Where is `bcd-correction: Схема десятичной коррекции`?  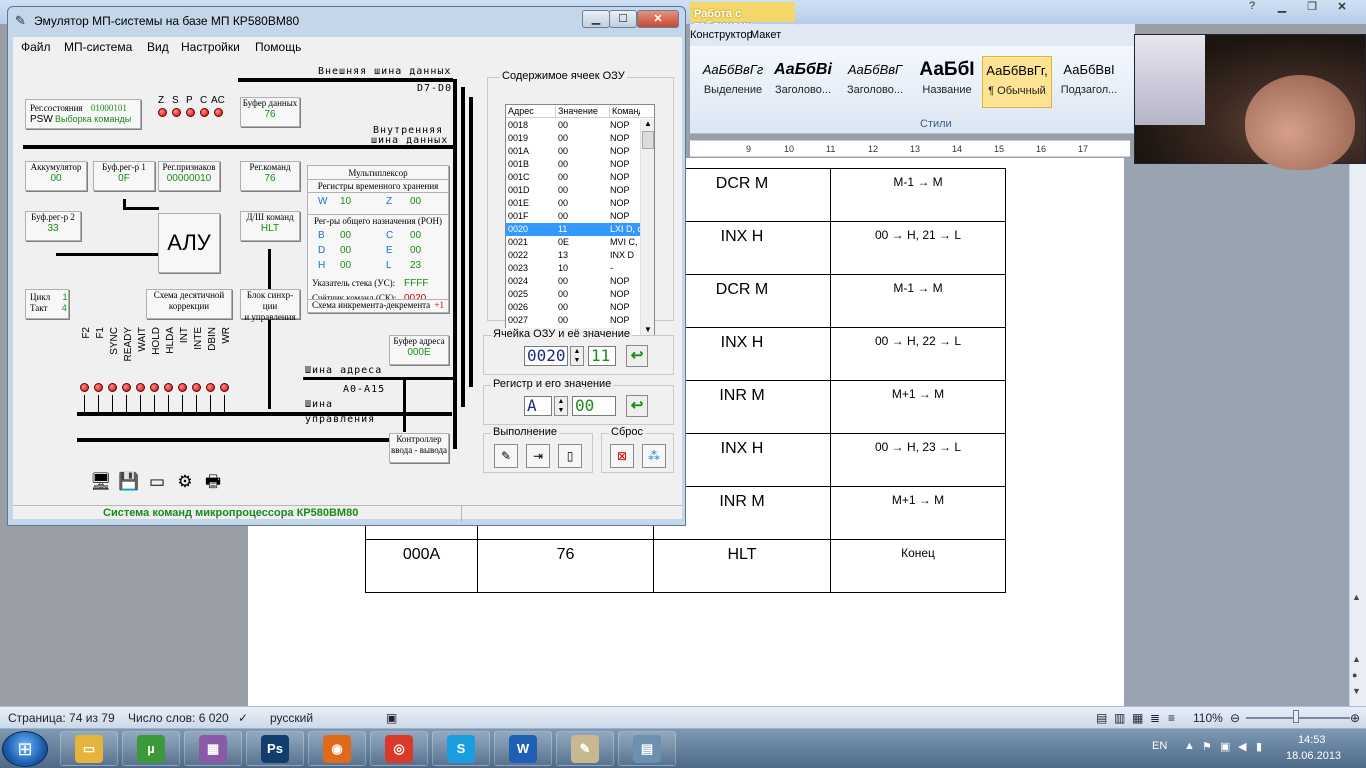
bcd-correction: Схема десятичной коррекции is located at coordinates (189, 304).